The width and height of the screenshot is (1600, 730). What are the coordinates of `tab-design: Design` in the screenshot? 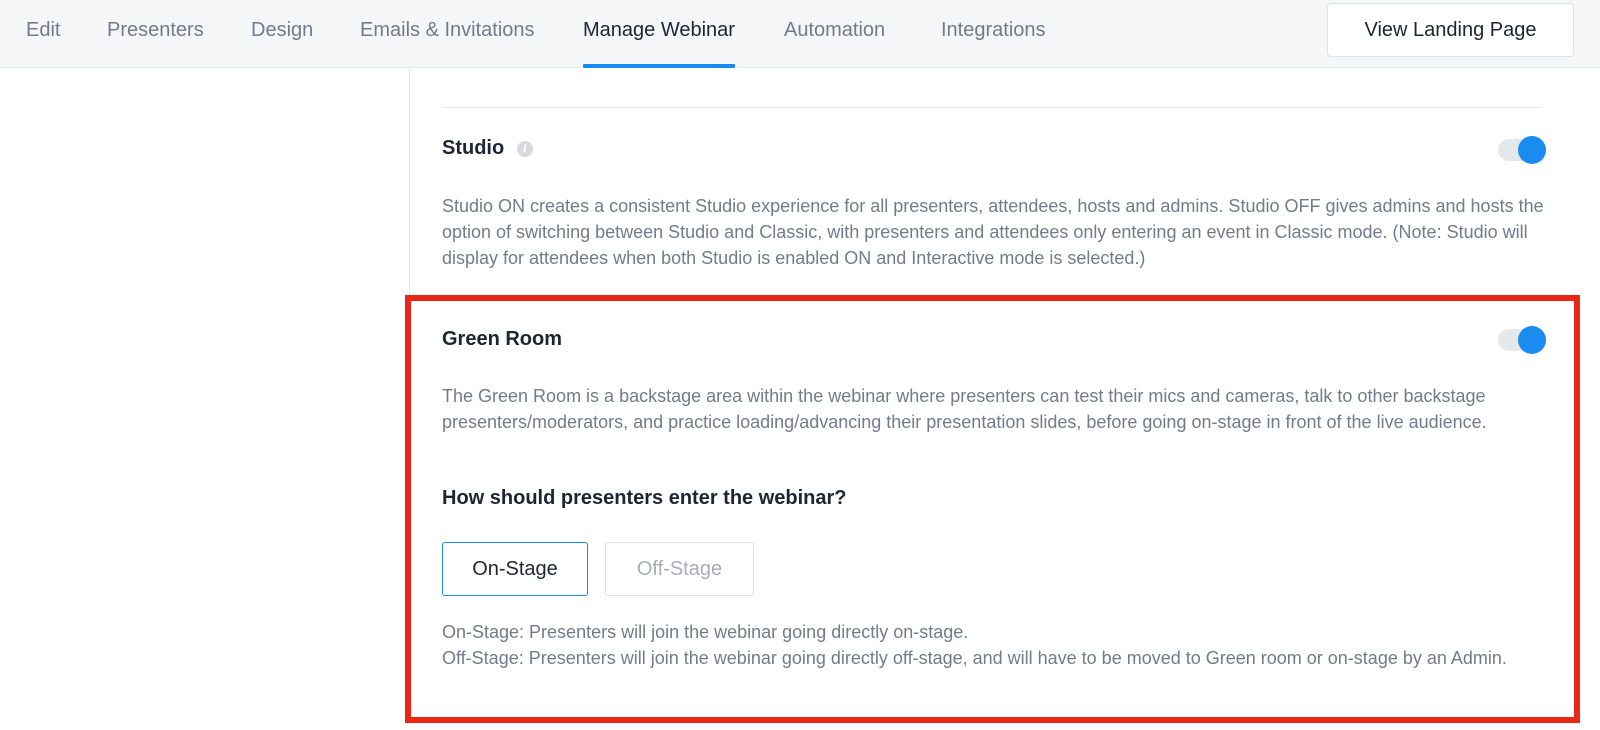 It's located at (282, 34).